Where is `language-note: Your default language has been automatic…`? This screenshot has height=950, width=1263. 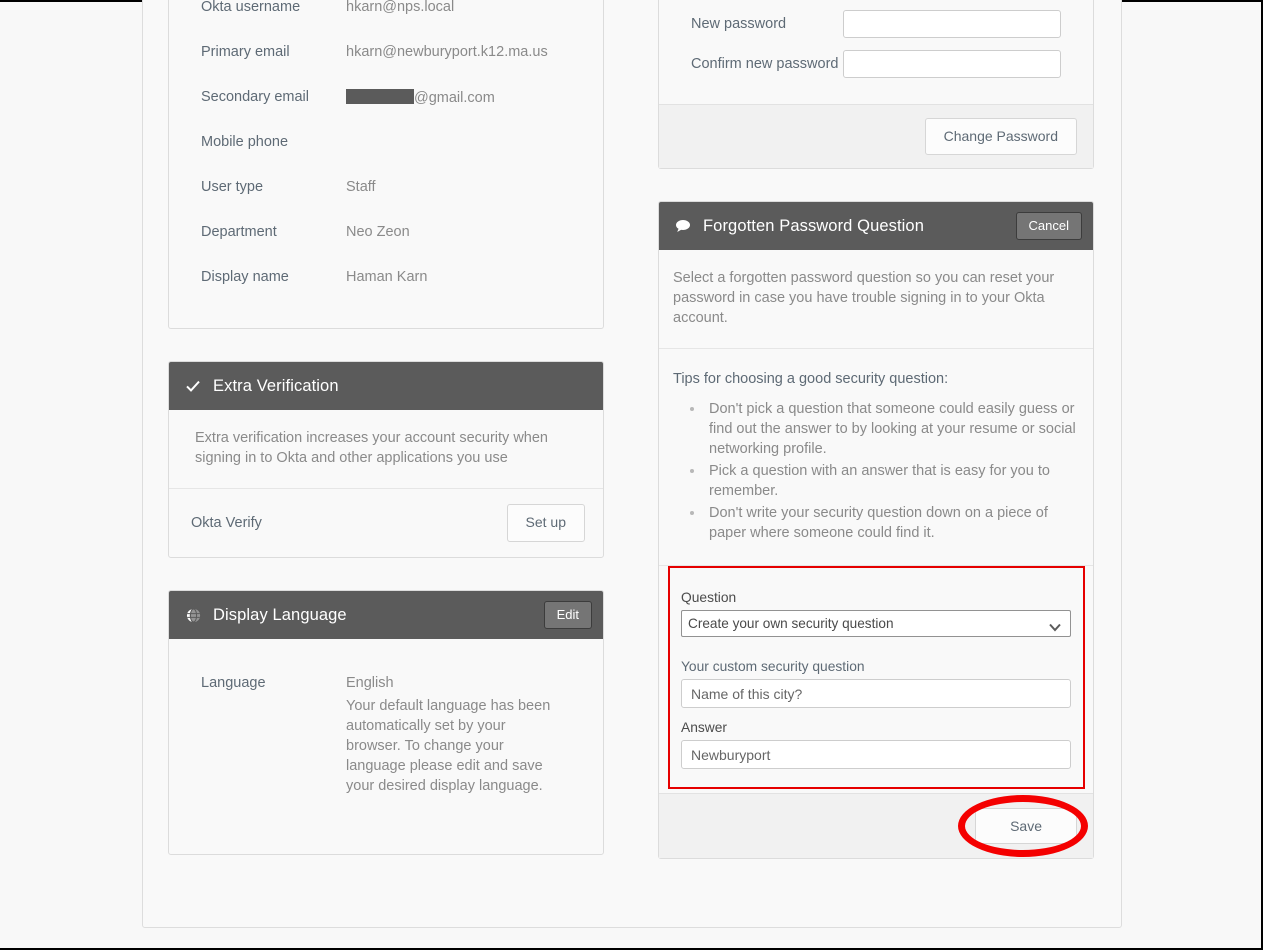 language-note: Your default language has been automatic… is located at coordinates (448, 746).